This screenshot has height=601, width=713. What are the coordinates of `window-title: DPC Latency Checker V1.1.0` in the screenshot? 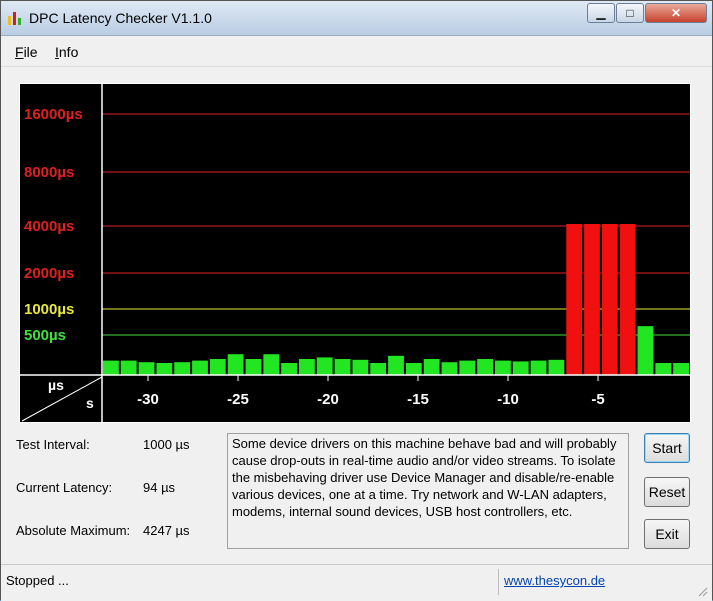 It's located at (120, 18).